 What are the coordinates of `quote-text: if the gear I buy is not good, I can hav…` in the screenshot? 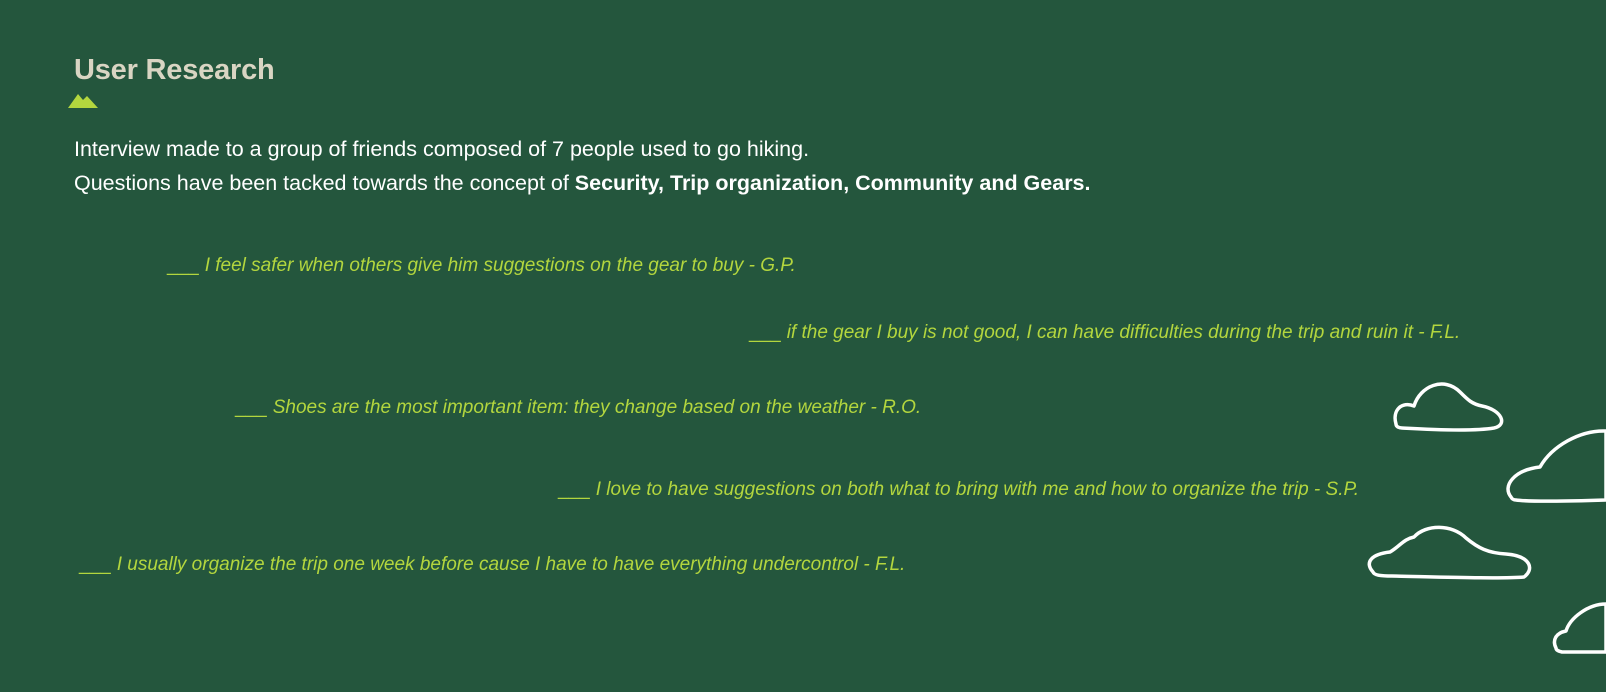 It's located at (1123, 332).